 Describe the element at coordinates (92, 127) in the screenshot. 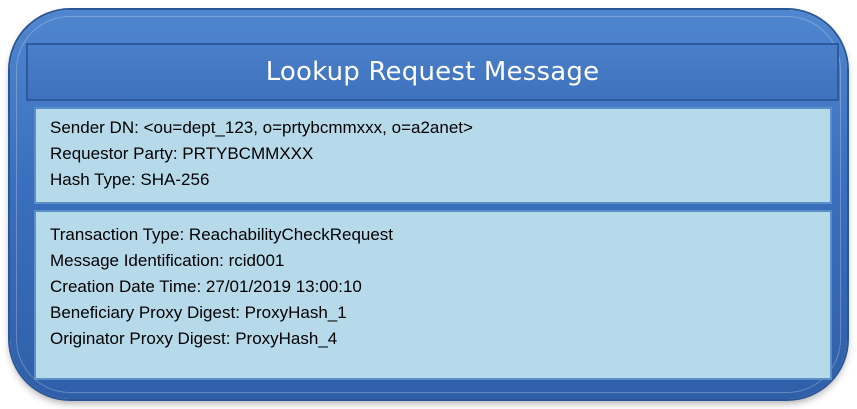

I see `field-label: Sender DN` at that location.